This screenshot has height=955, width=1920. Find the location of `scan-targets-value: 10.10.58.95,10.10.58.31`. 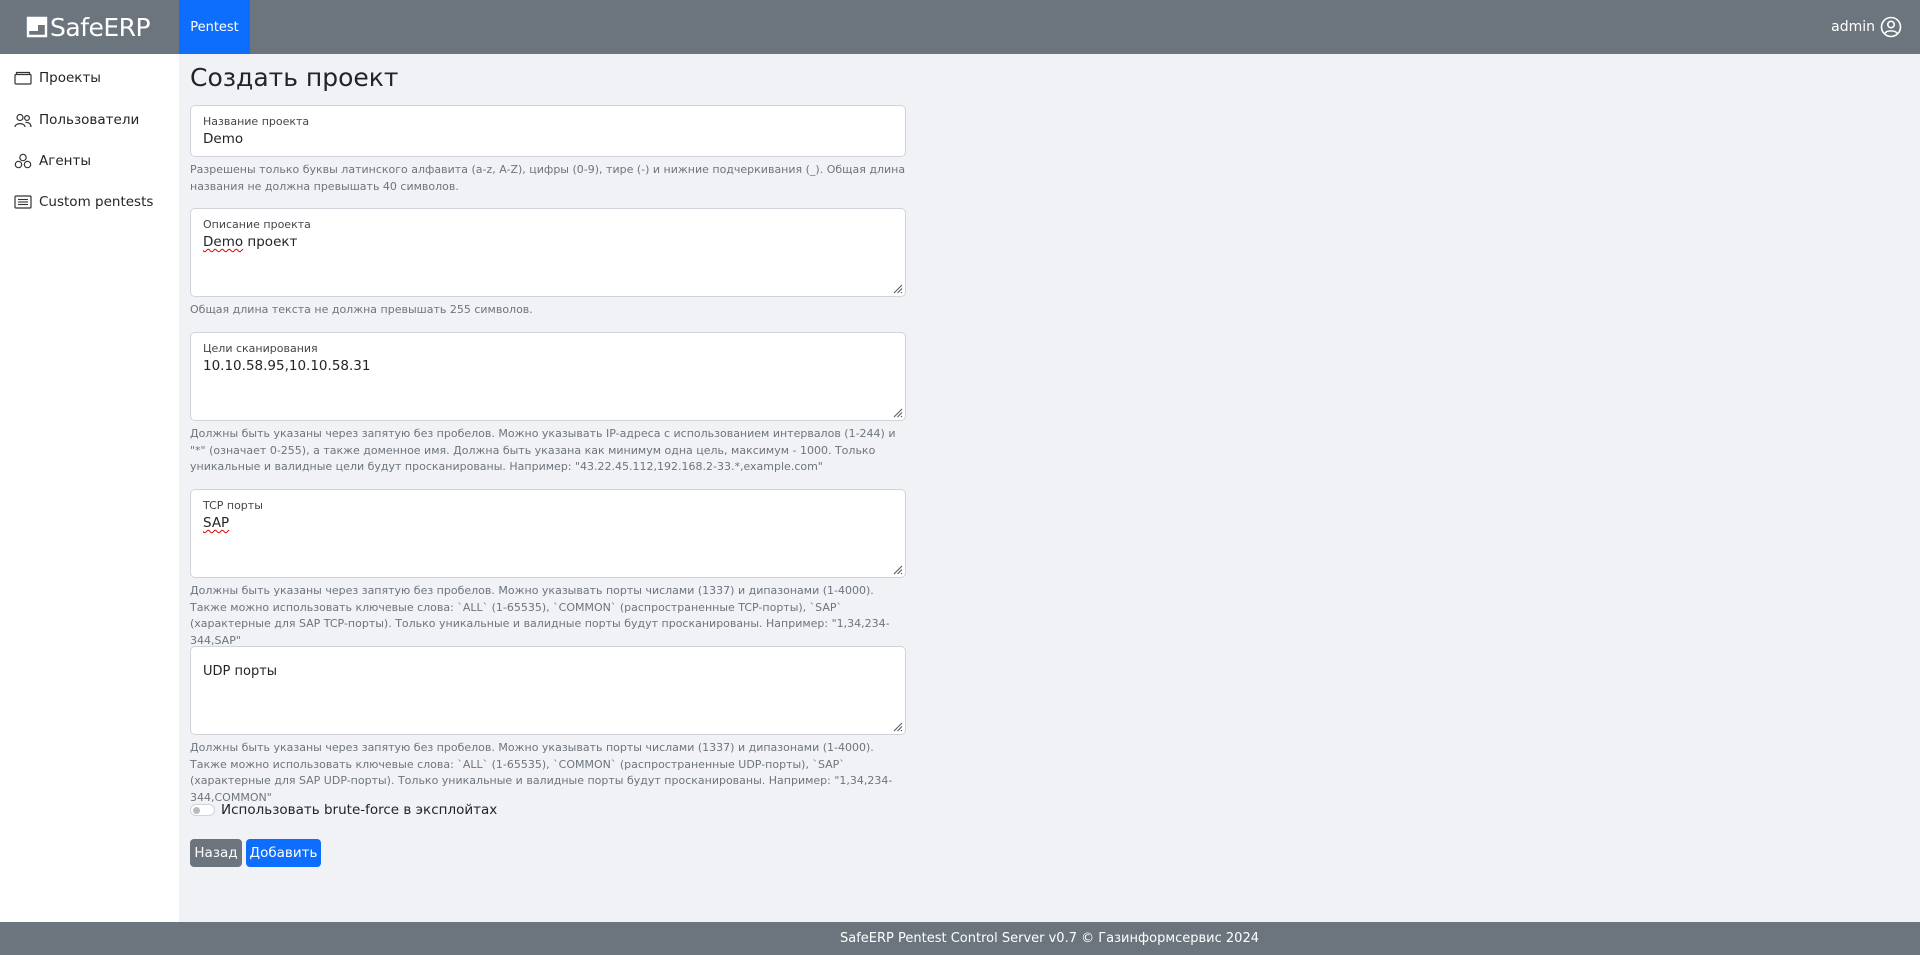

scan-targets-value: 10.10.58.95,10.10.58.31 is located at coordinates (287, 366).